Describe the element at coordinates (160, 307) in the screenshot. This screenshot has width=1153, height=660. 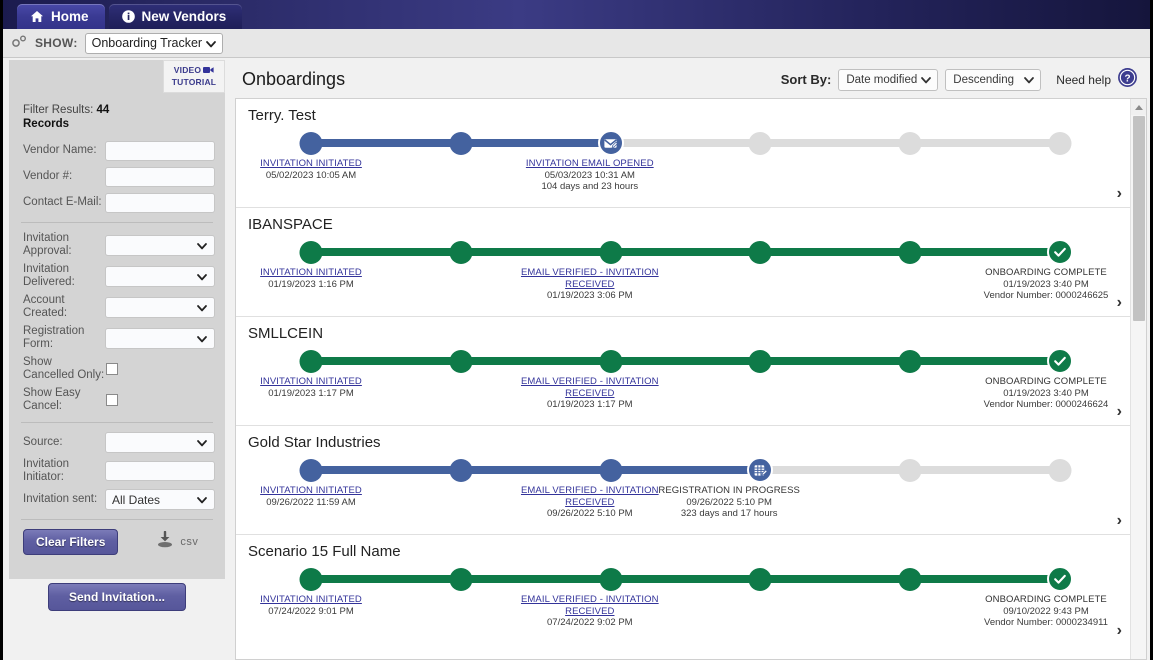
I see `account-created-select` at that location.